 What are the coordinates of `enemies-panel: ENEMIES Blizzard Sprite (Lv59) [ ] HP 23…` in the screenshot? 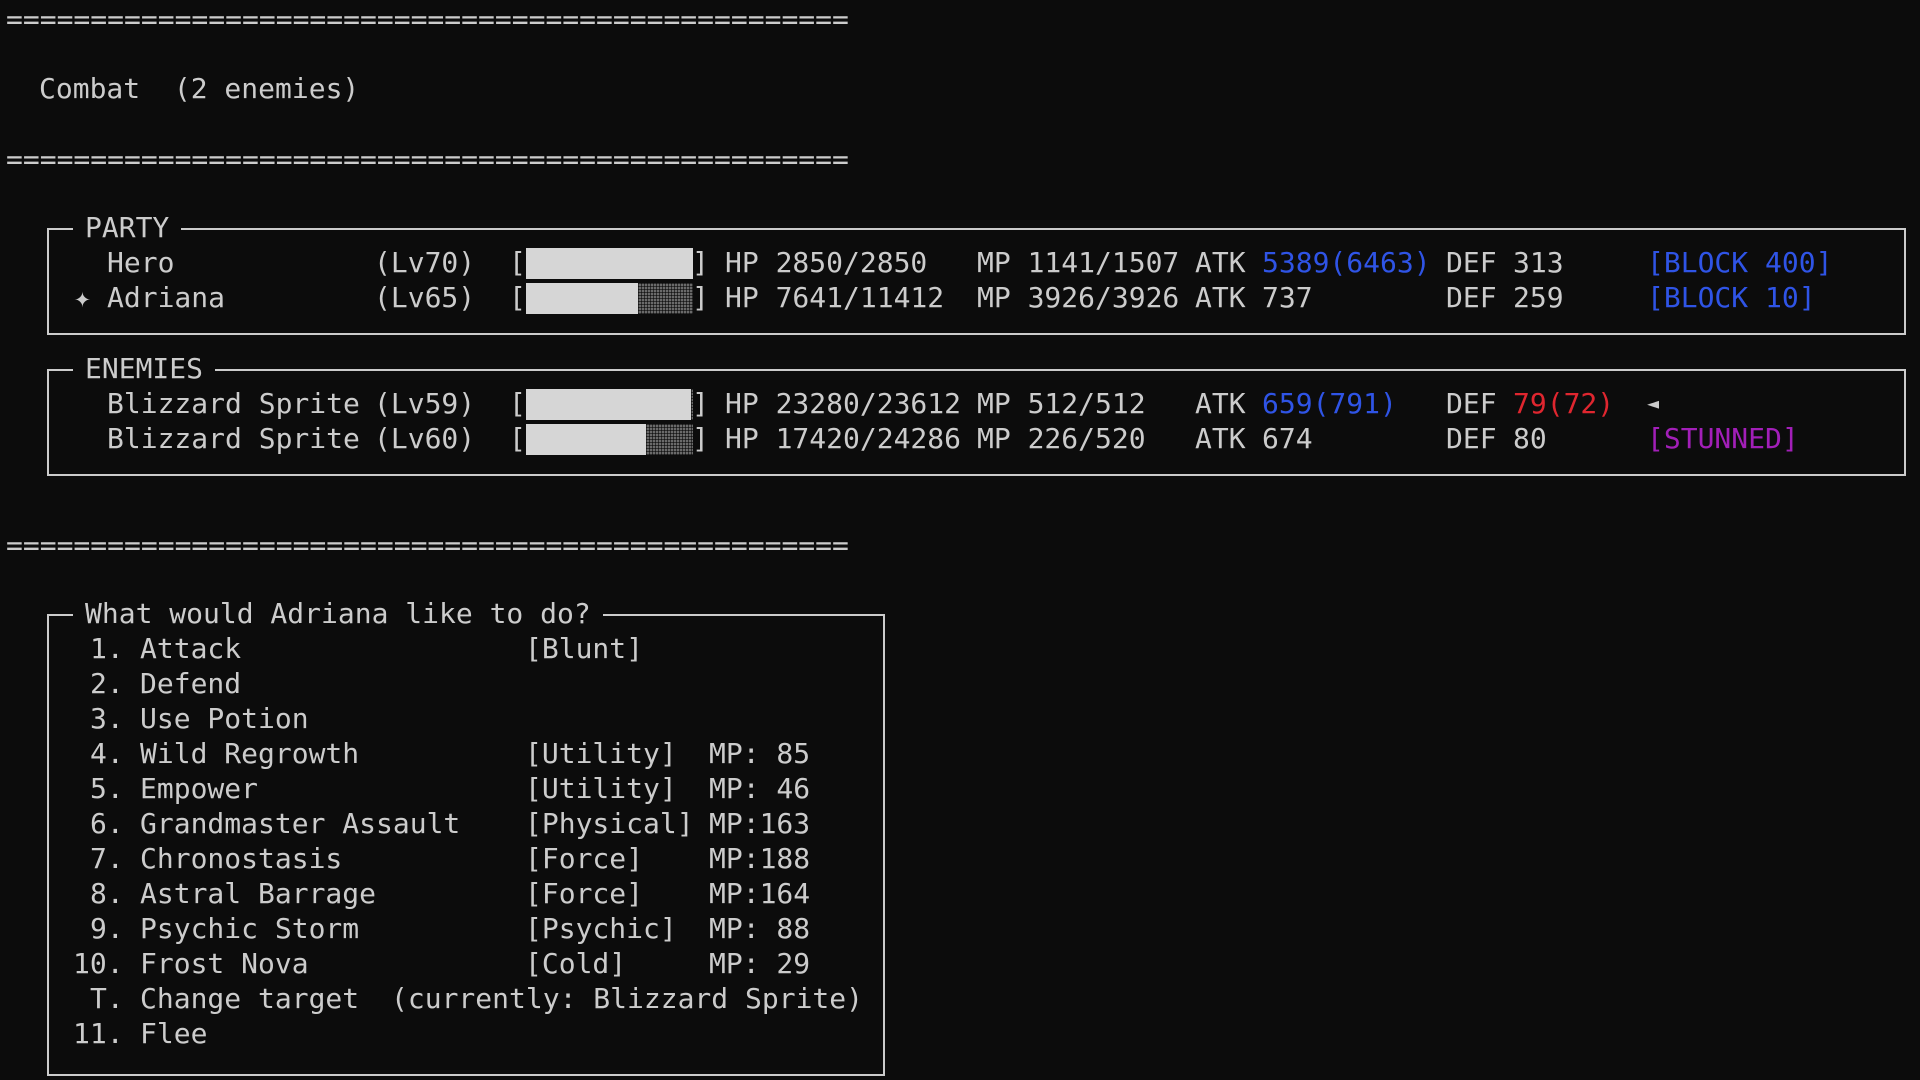 It's located at (976, 413).